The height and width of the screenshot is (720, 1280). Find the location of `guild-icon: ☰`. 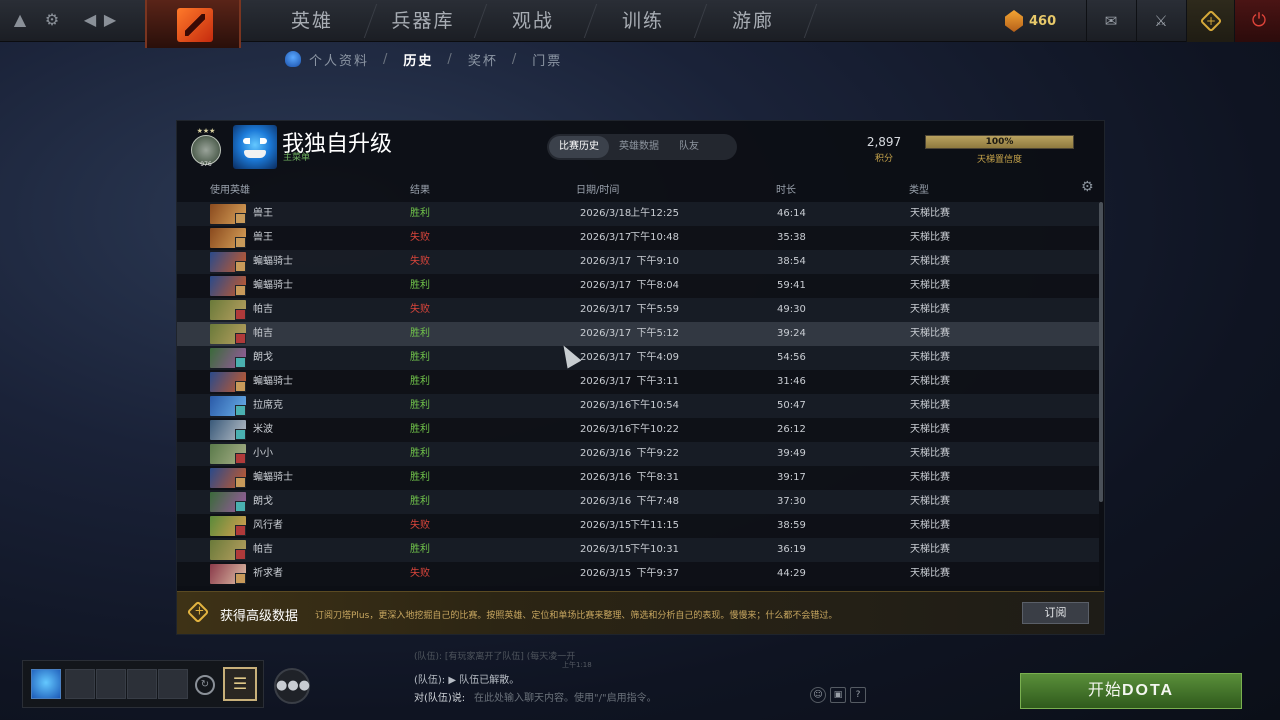

guild-icon: ☰ is located at coordinates (240, 684).